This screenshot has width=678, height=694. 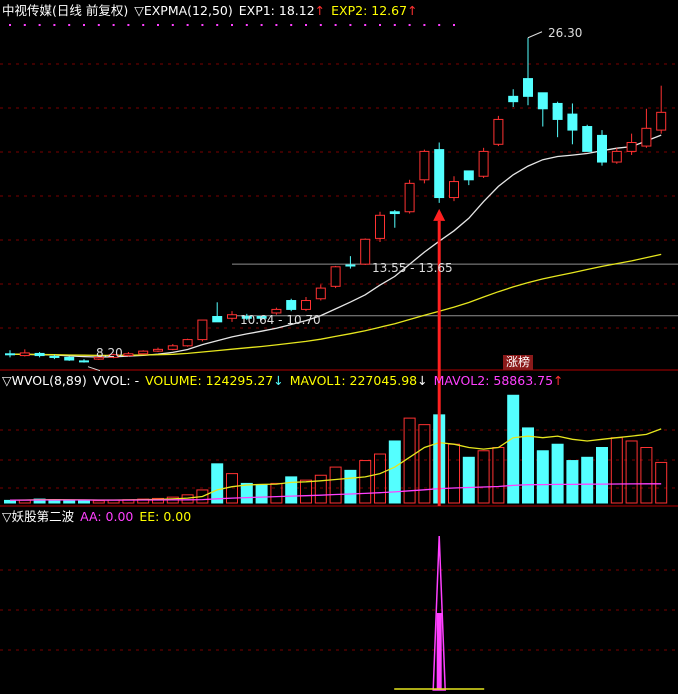 What do you see at coordinates (320, 10) in the screenshot?
I see `exp1-arrow-icon: ↑` at bounding box center [320, 10].